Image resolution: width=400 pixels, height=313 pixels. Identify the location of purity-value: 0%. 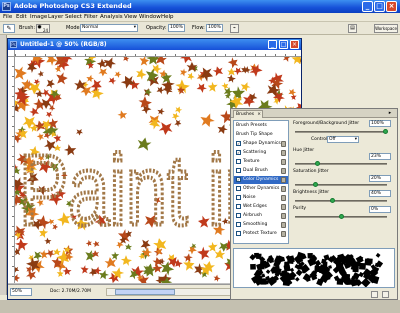
(380, 209).